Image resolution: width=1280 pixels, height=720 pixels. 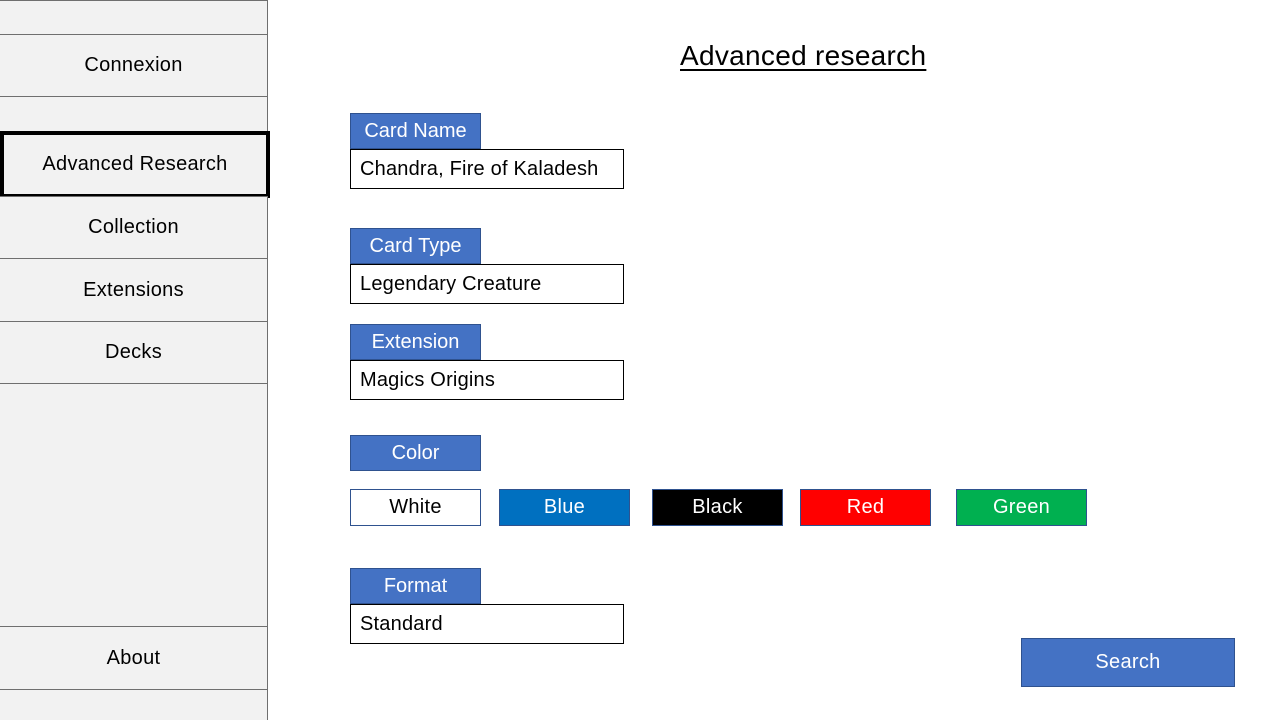 What do you see at coordinates (487, 624) in the screenshot?
I see `format-input` at bounding box center [487, 624].